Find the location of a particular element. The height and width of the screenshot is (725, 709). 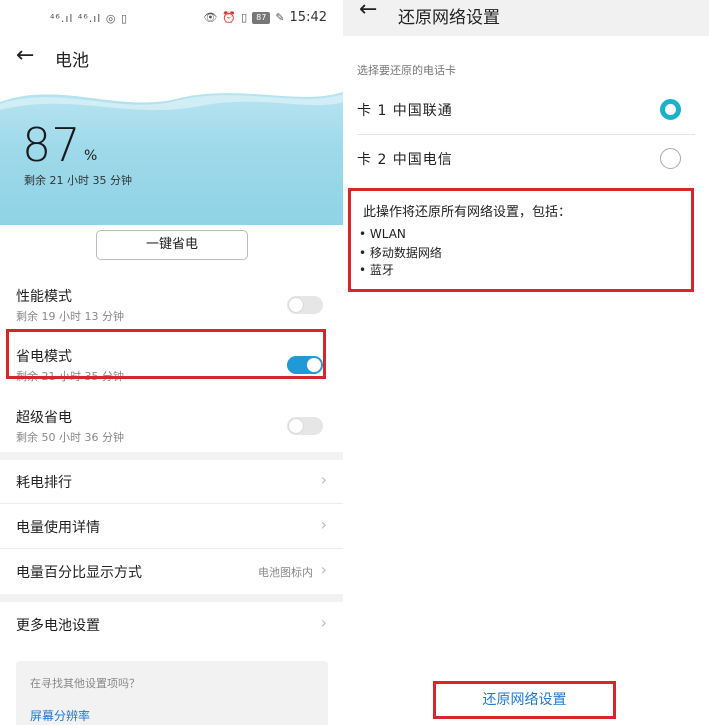

hint-link: 屏幕分辨率 is located at coordinates (60, 715).